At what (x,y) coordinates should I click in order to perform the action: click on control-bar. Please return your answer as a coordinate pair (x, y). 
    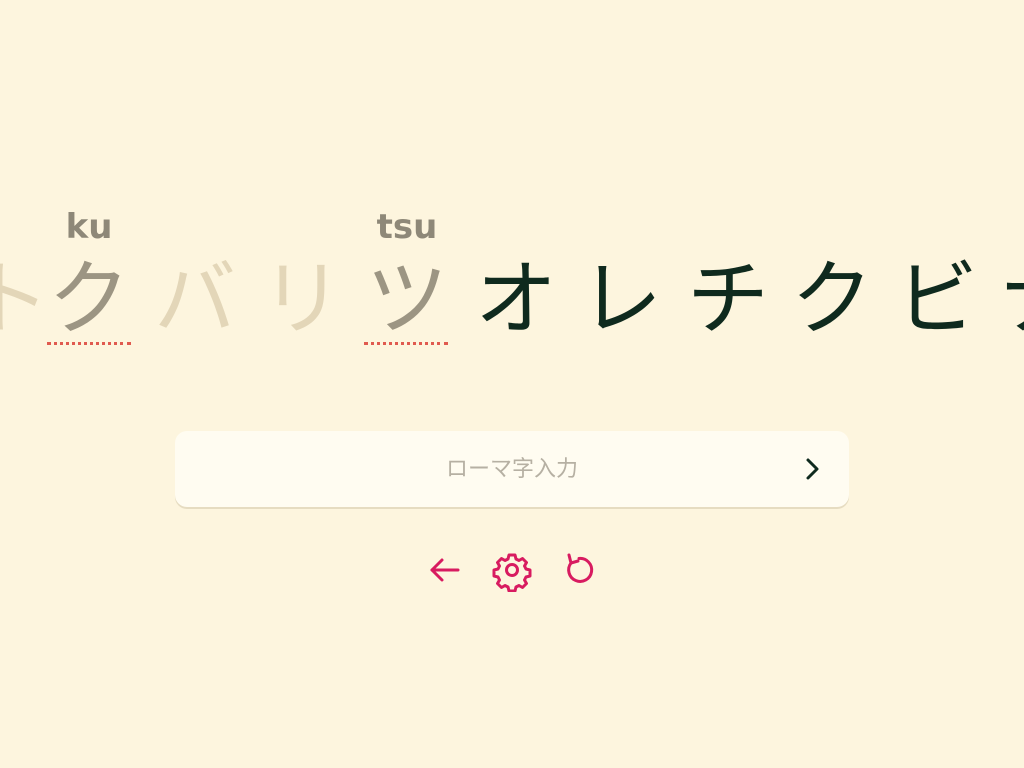
    Looking at the image, I should click on (512, 570).